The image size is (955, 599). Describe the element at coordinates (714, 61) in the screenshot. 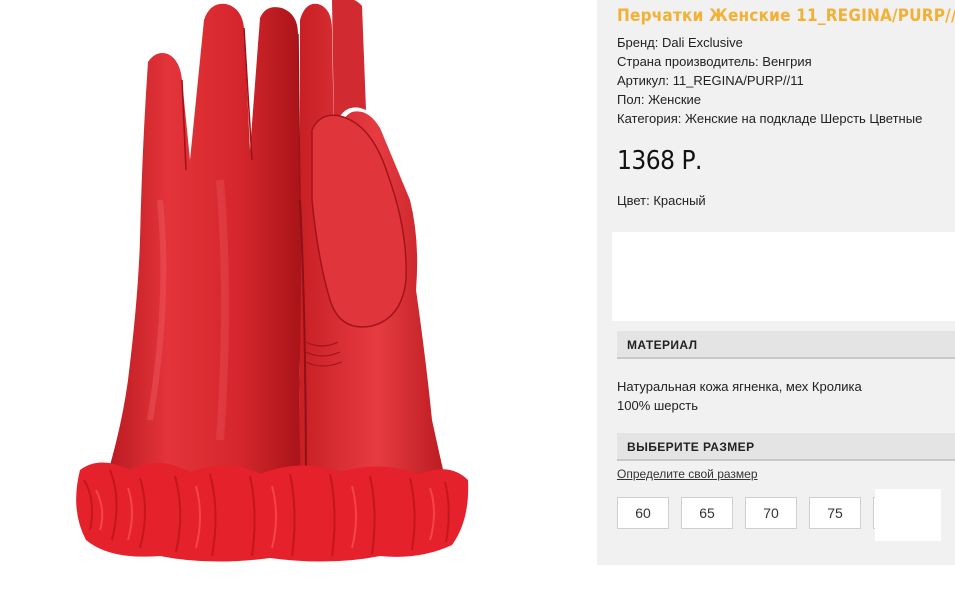

I see `spec-country: Страна производитель: Венгрия` at that location.